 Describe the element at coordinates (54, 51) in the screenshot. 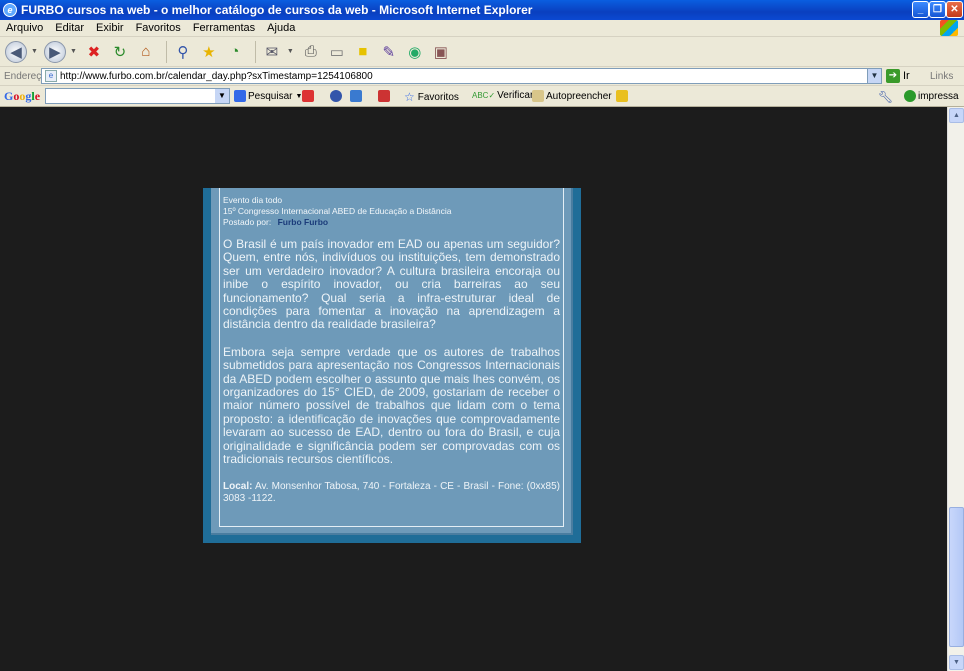

I see `forward-icon: ▶` at that location.